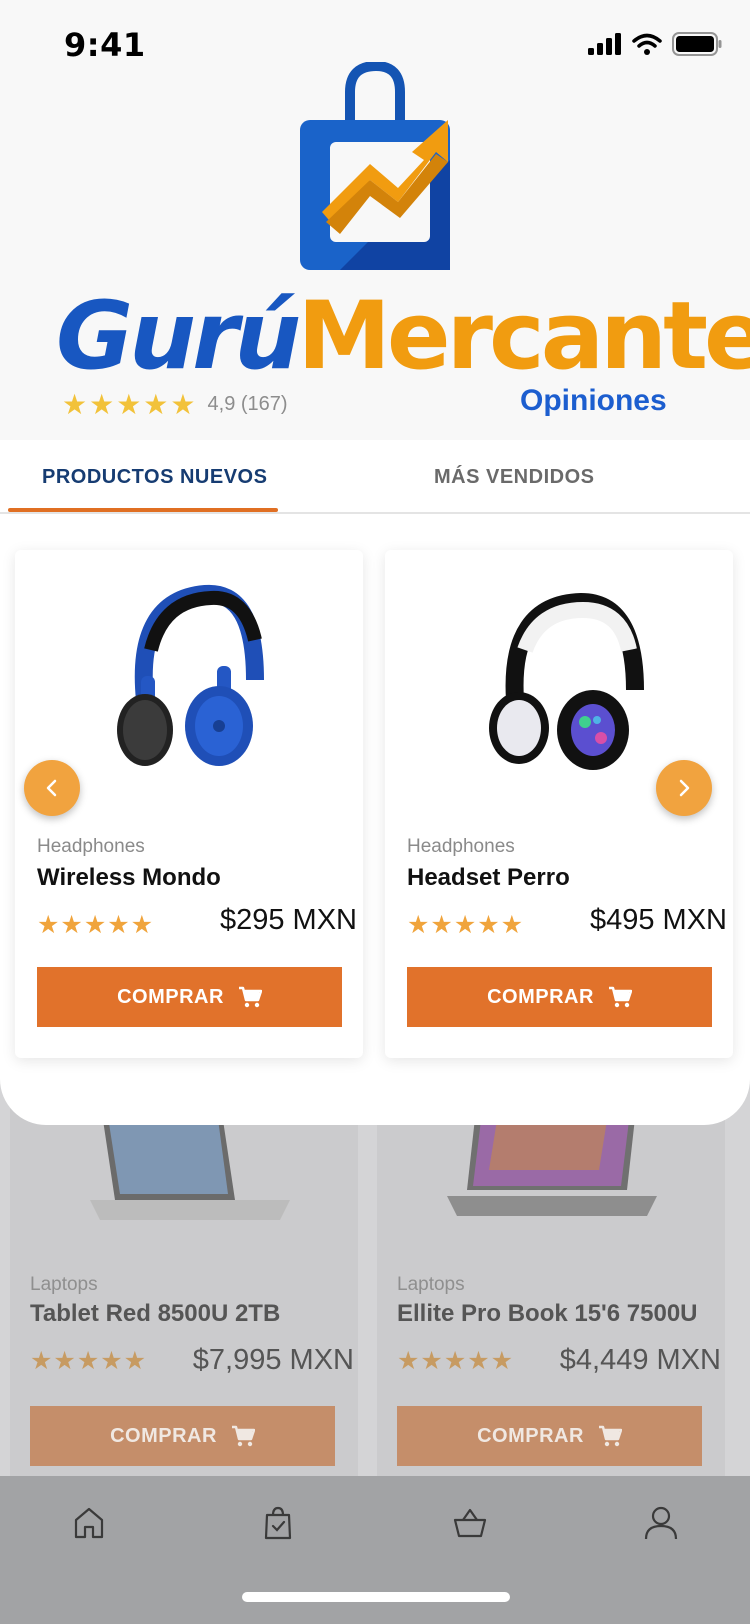 The width and height of the screenshot is (750, 1624). I want to click on rating-stars: ★★★★★, so click(130, 404).